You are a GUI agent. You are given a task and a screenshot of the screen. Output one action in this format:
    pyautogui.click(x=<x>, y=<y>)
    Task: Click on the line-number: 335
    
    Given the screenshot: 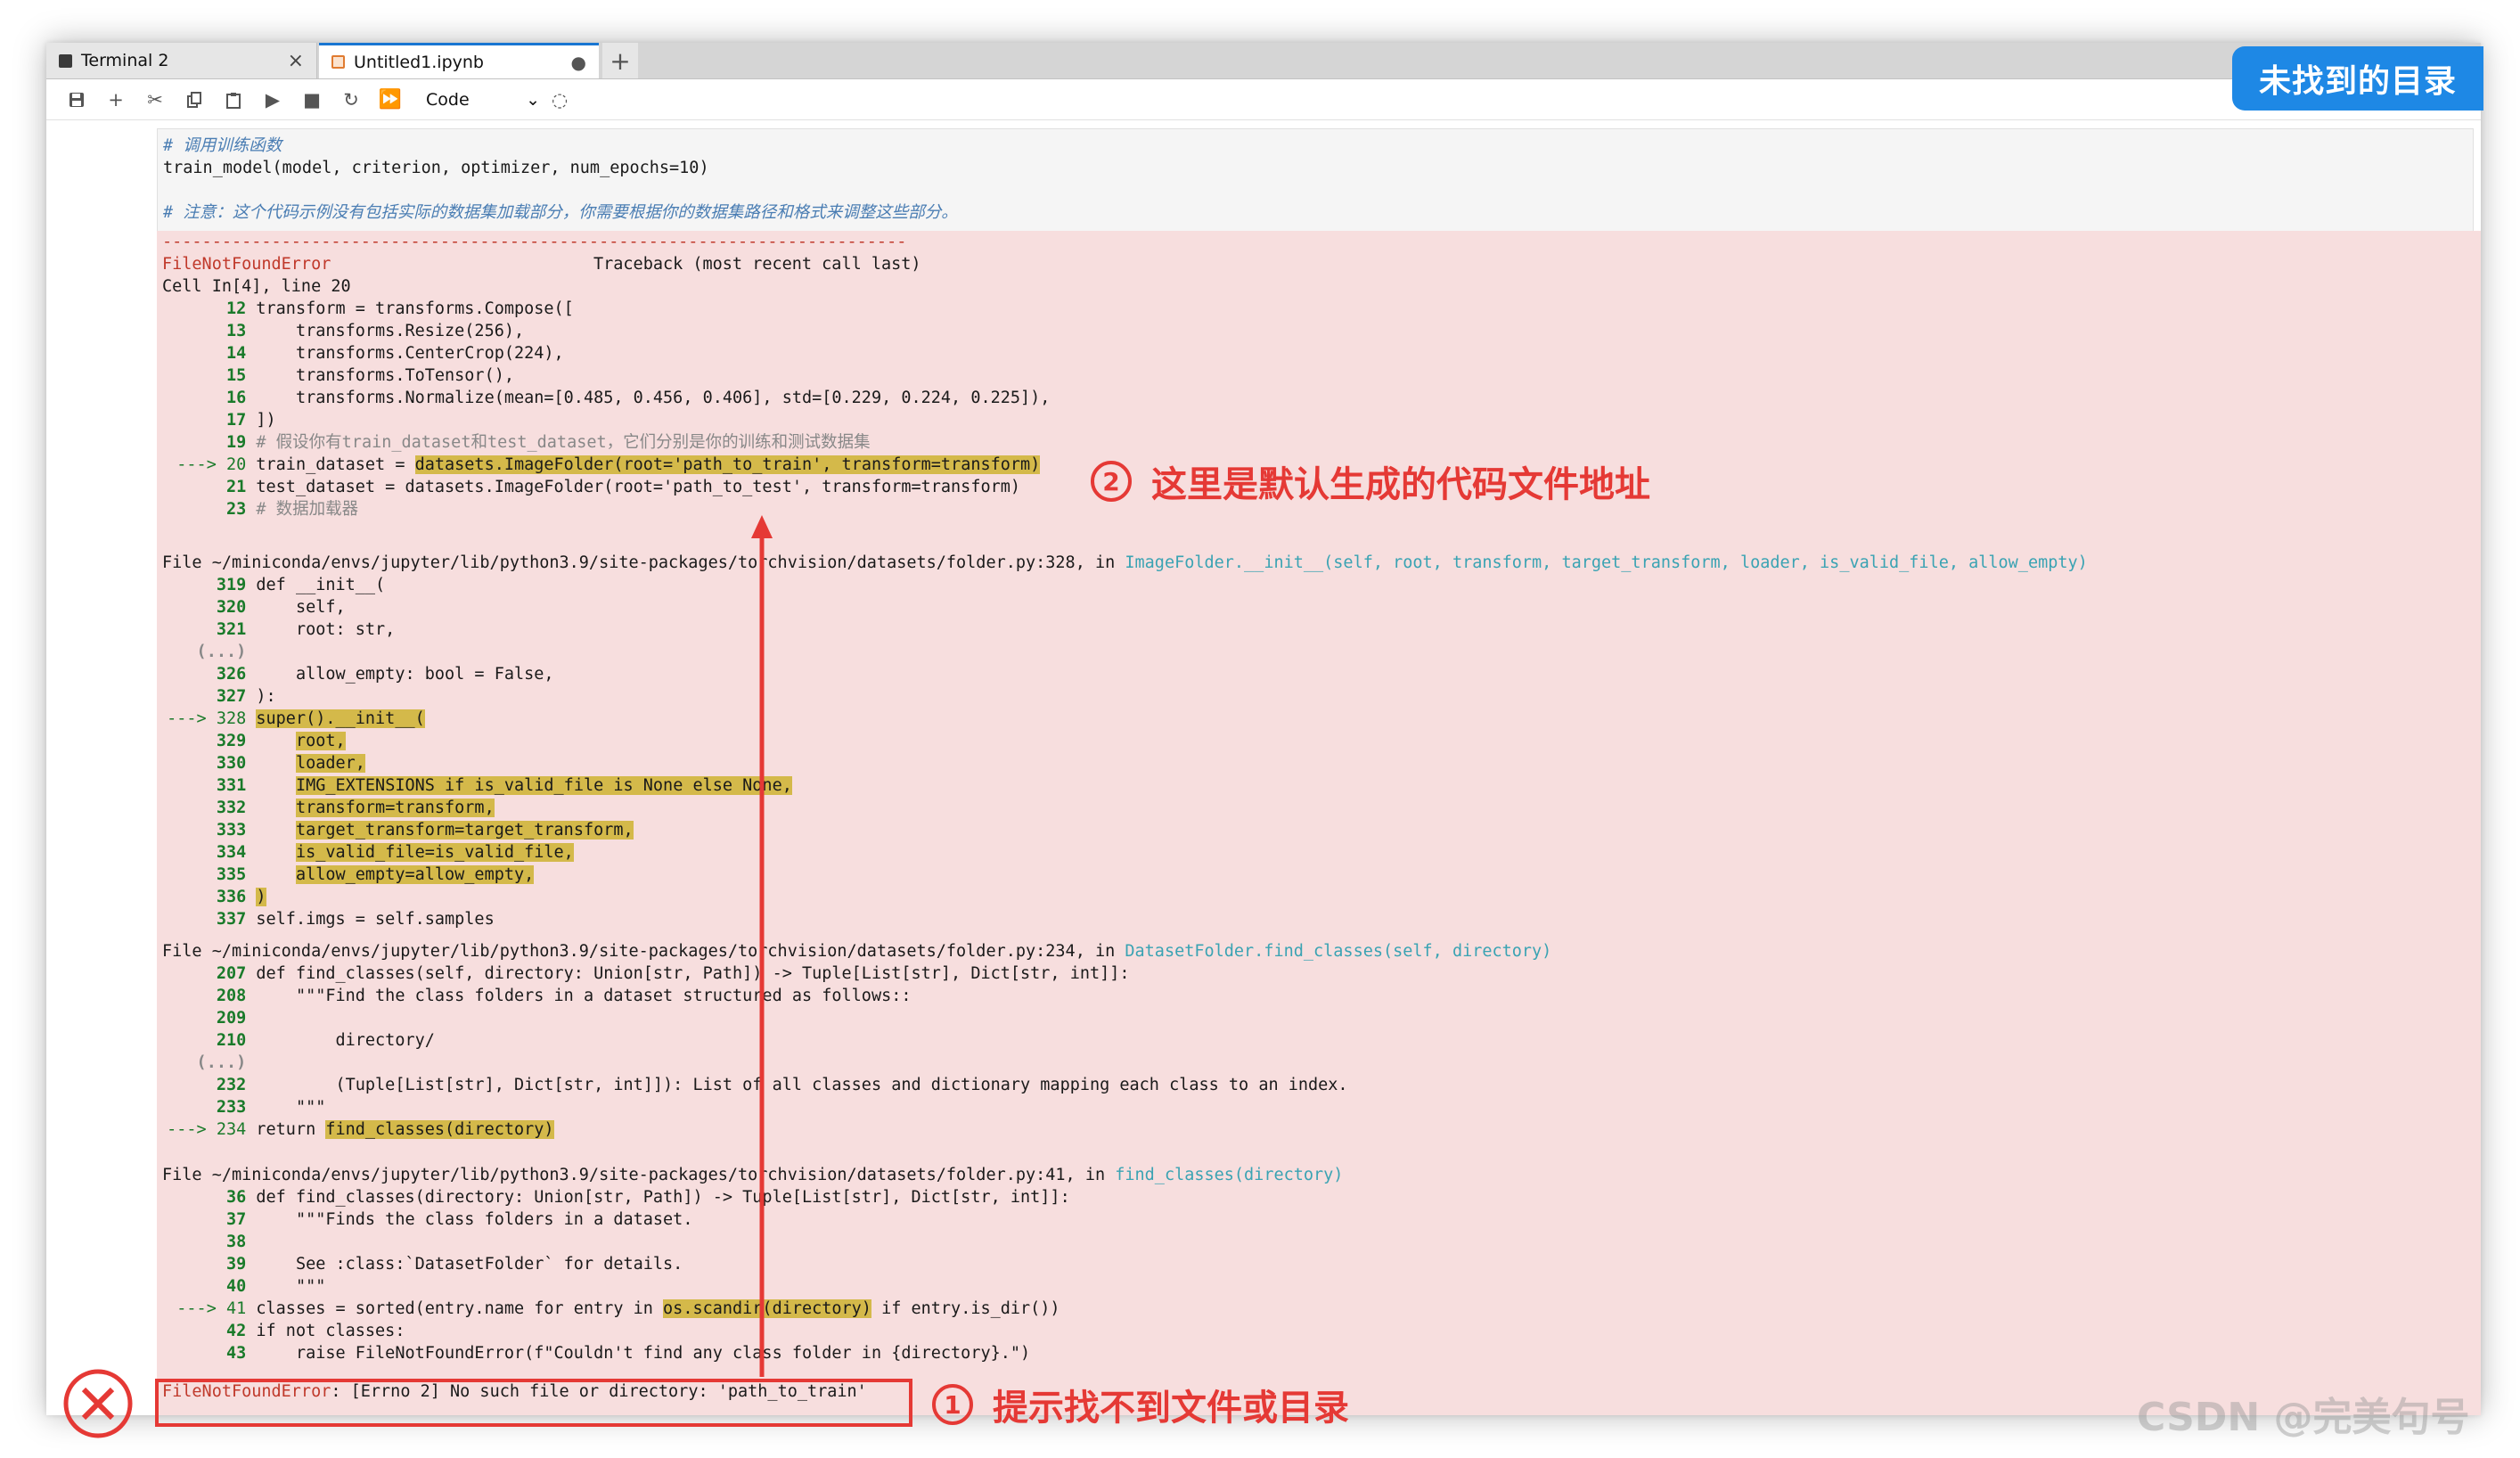 What is the action you would take?
    pyautogui.click(x=202, y=874)
    